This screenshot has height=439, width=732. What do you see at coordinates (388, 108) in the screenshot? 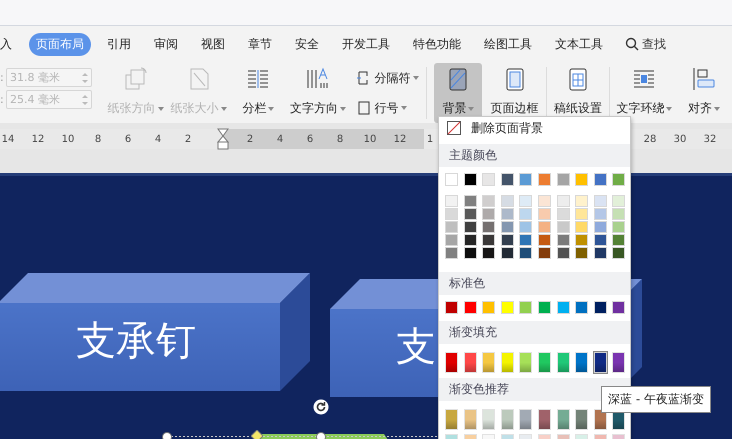
I see `toolbar-button: 行号` at bounding box center [388, 108].